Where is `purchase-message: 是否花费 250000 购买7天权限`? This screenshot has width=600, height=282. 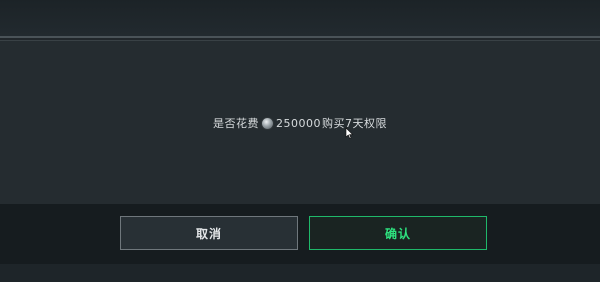 purchase-message: 是否花费 250000 购买7天权限 is located at coordinates (300, 123).